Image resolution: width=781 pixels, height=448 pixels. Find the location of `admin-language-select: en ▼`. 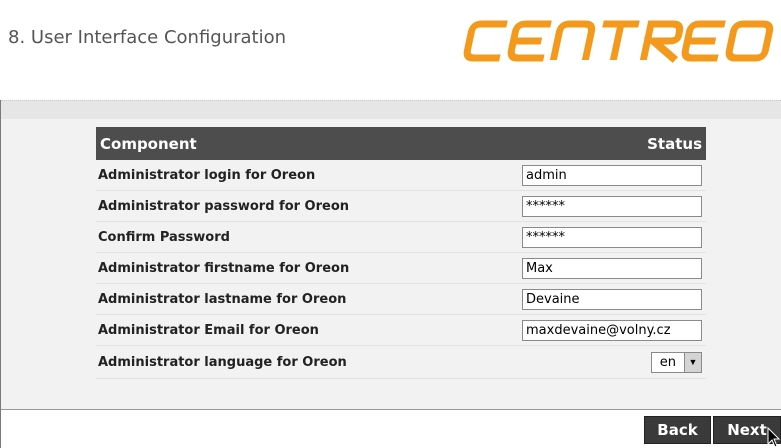

admin-language-select: en ▼ is located at coordinates (676, 362).